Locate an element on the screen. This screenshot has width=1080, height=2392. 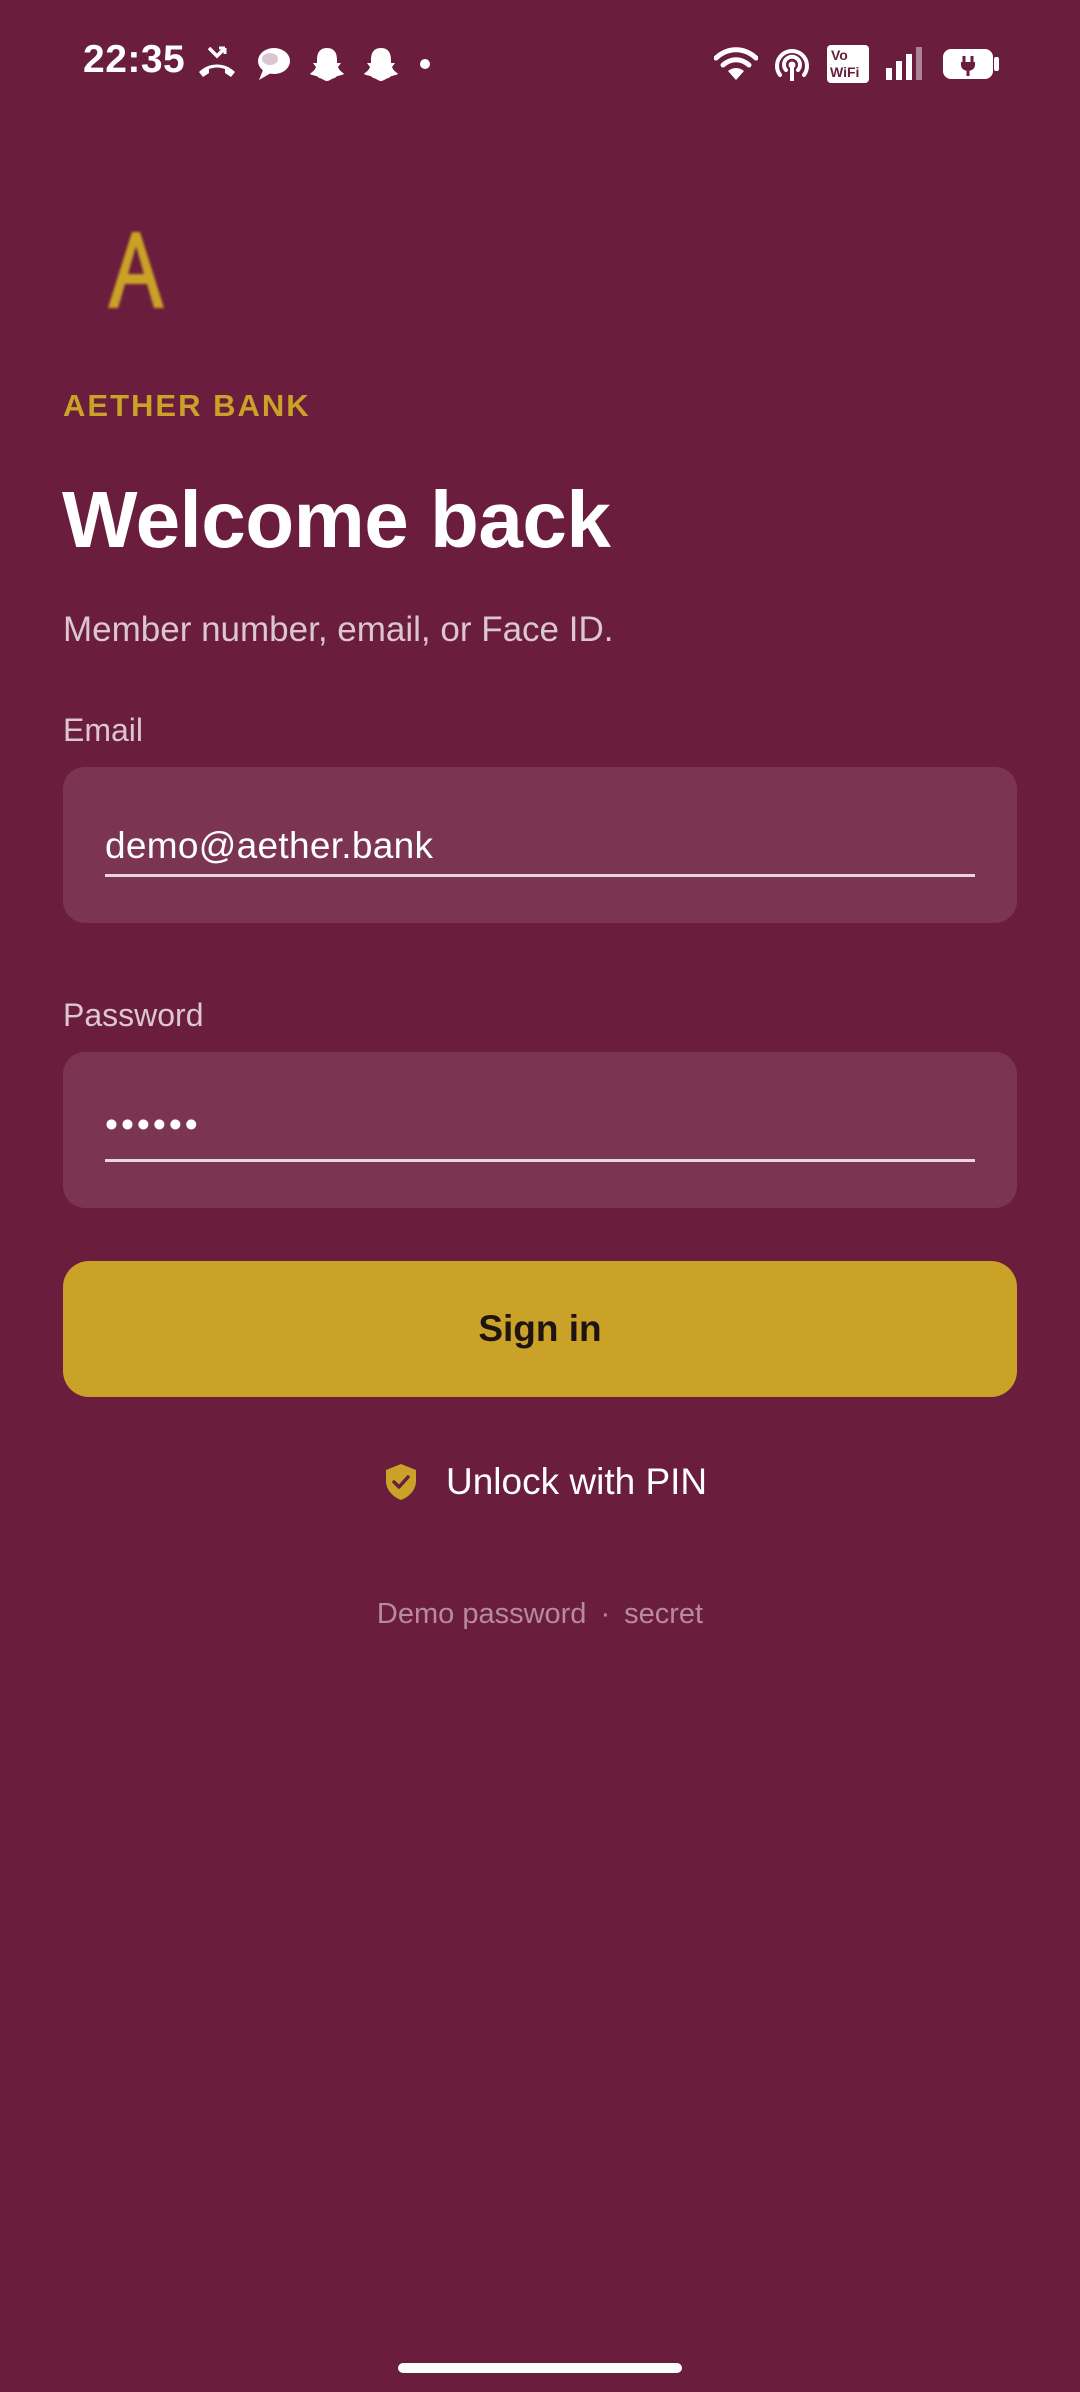
email-field: demo@aether.bank is located at coordinates (540, 845).